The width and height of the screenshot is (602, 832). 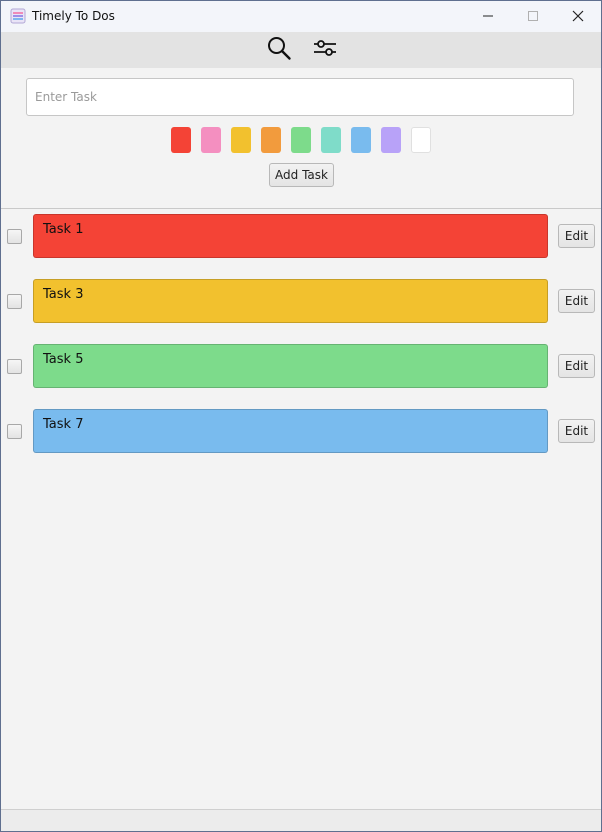 What do you see at coordinates (301, 16) in the screenshot?
I see `title-bar: Timely To Dos` at bounding box center [301, 16].